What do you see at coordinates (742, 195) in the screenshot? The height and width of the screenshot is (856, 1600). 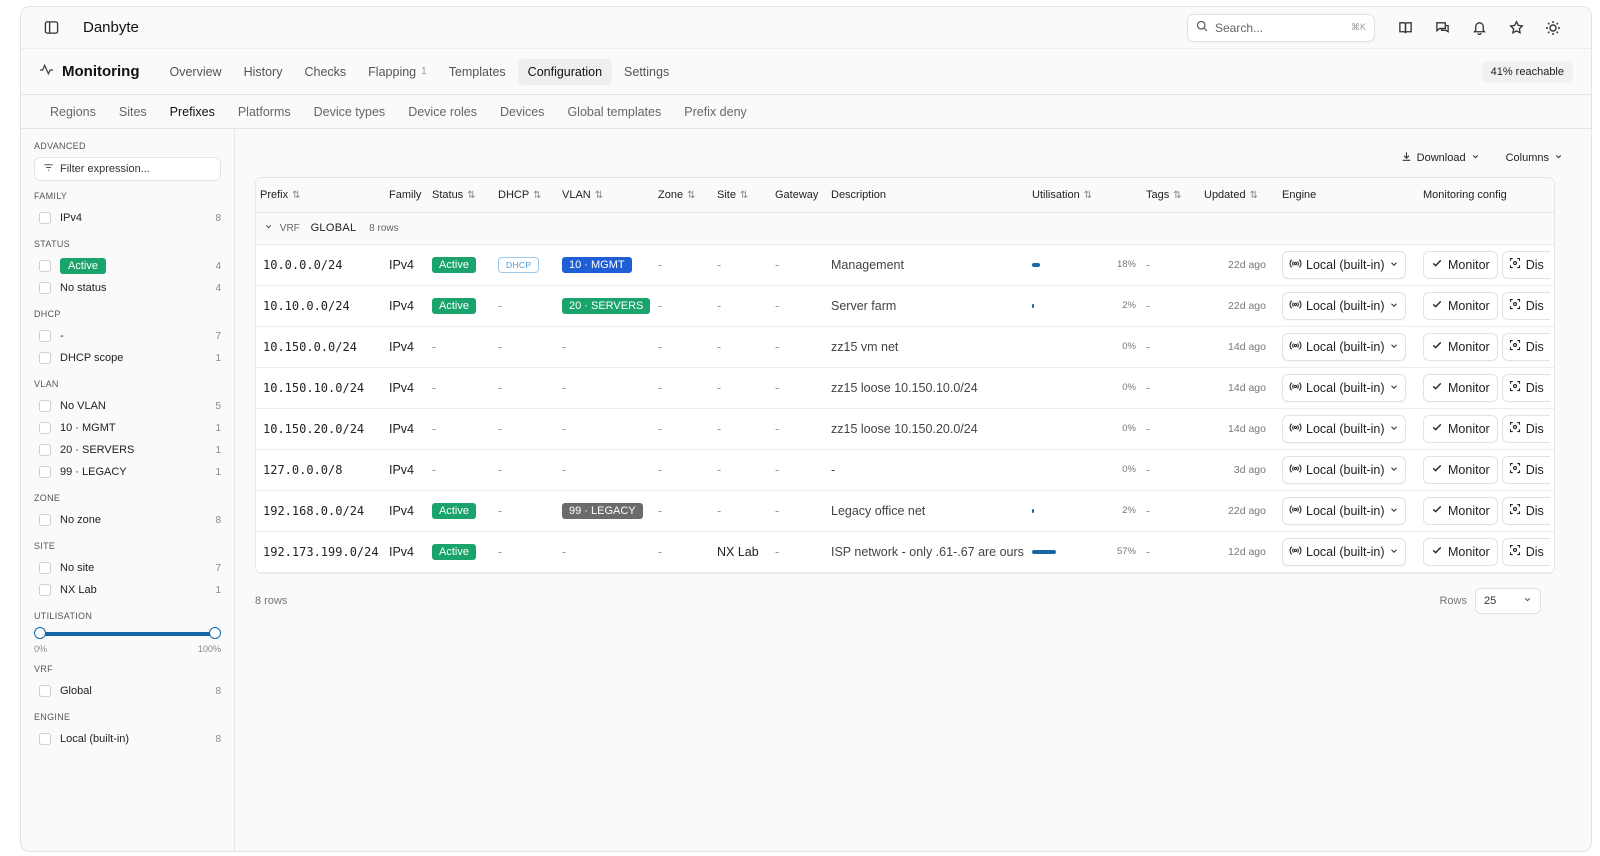 I see `column-header-site: Site ⇅` at bounding box center [742, 195].